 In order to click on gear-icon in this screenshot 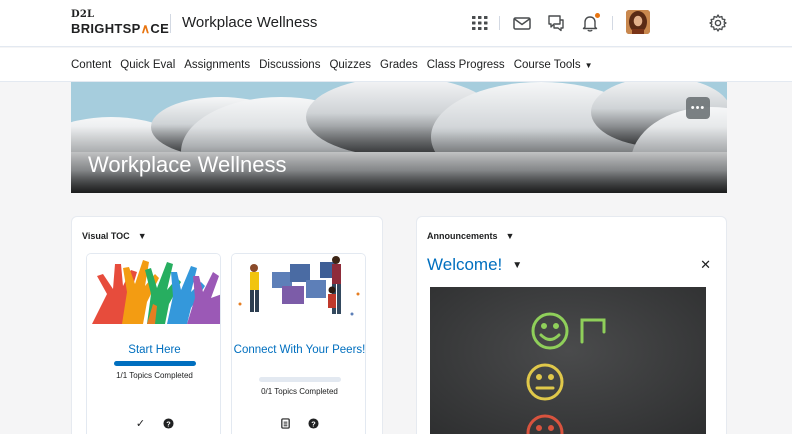, I will do `click(718, 23)`.